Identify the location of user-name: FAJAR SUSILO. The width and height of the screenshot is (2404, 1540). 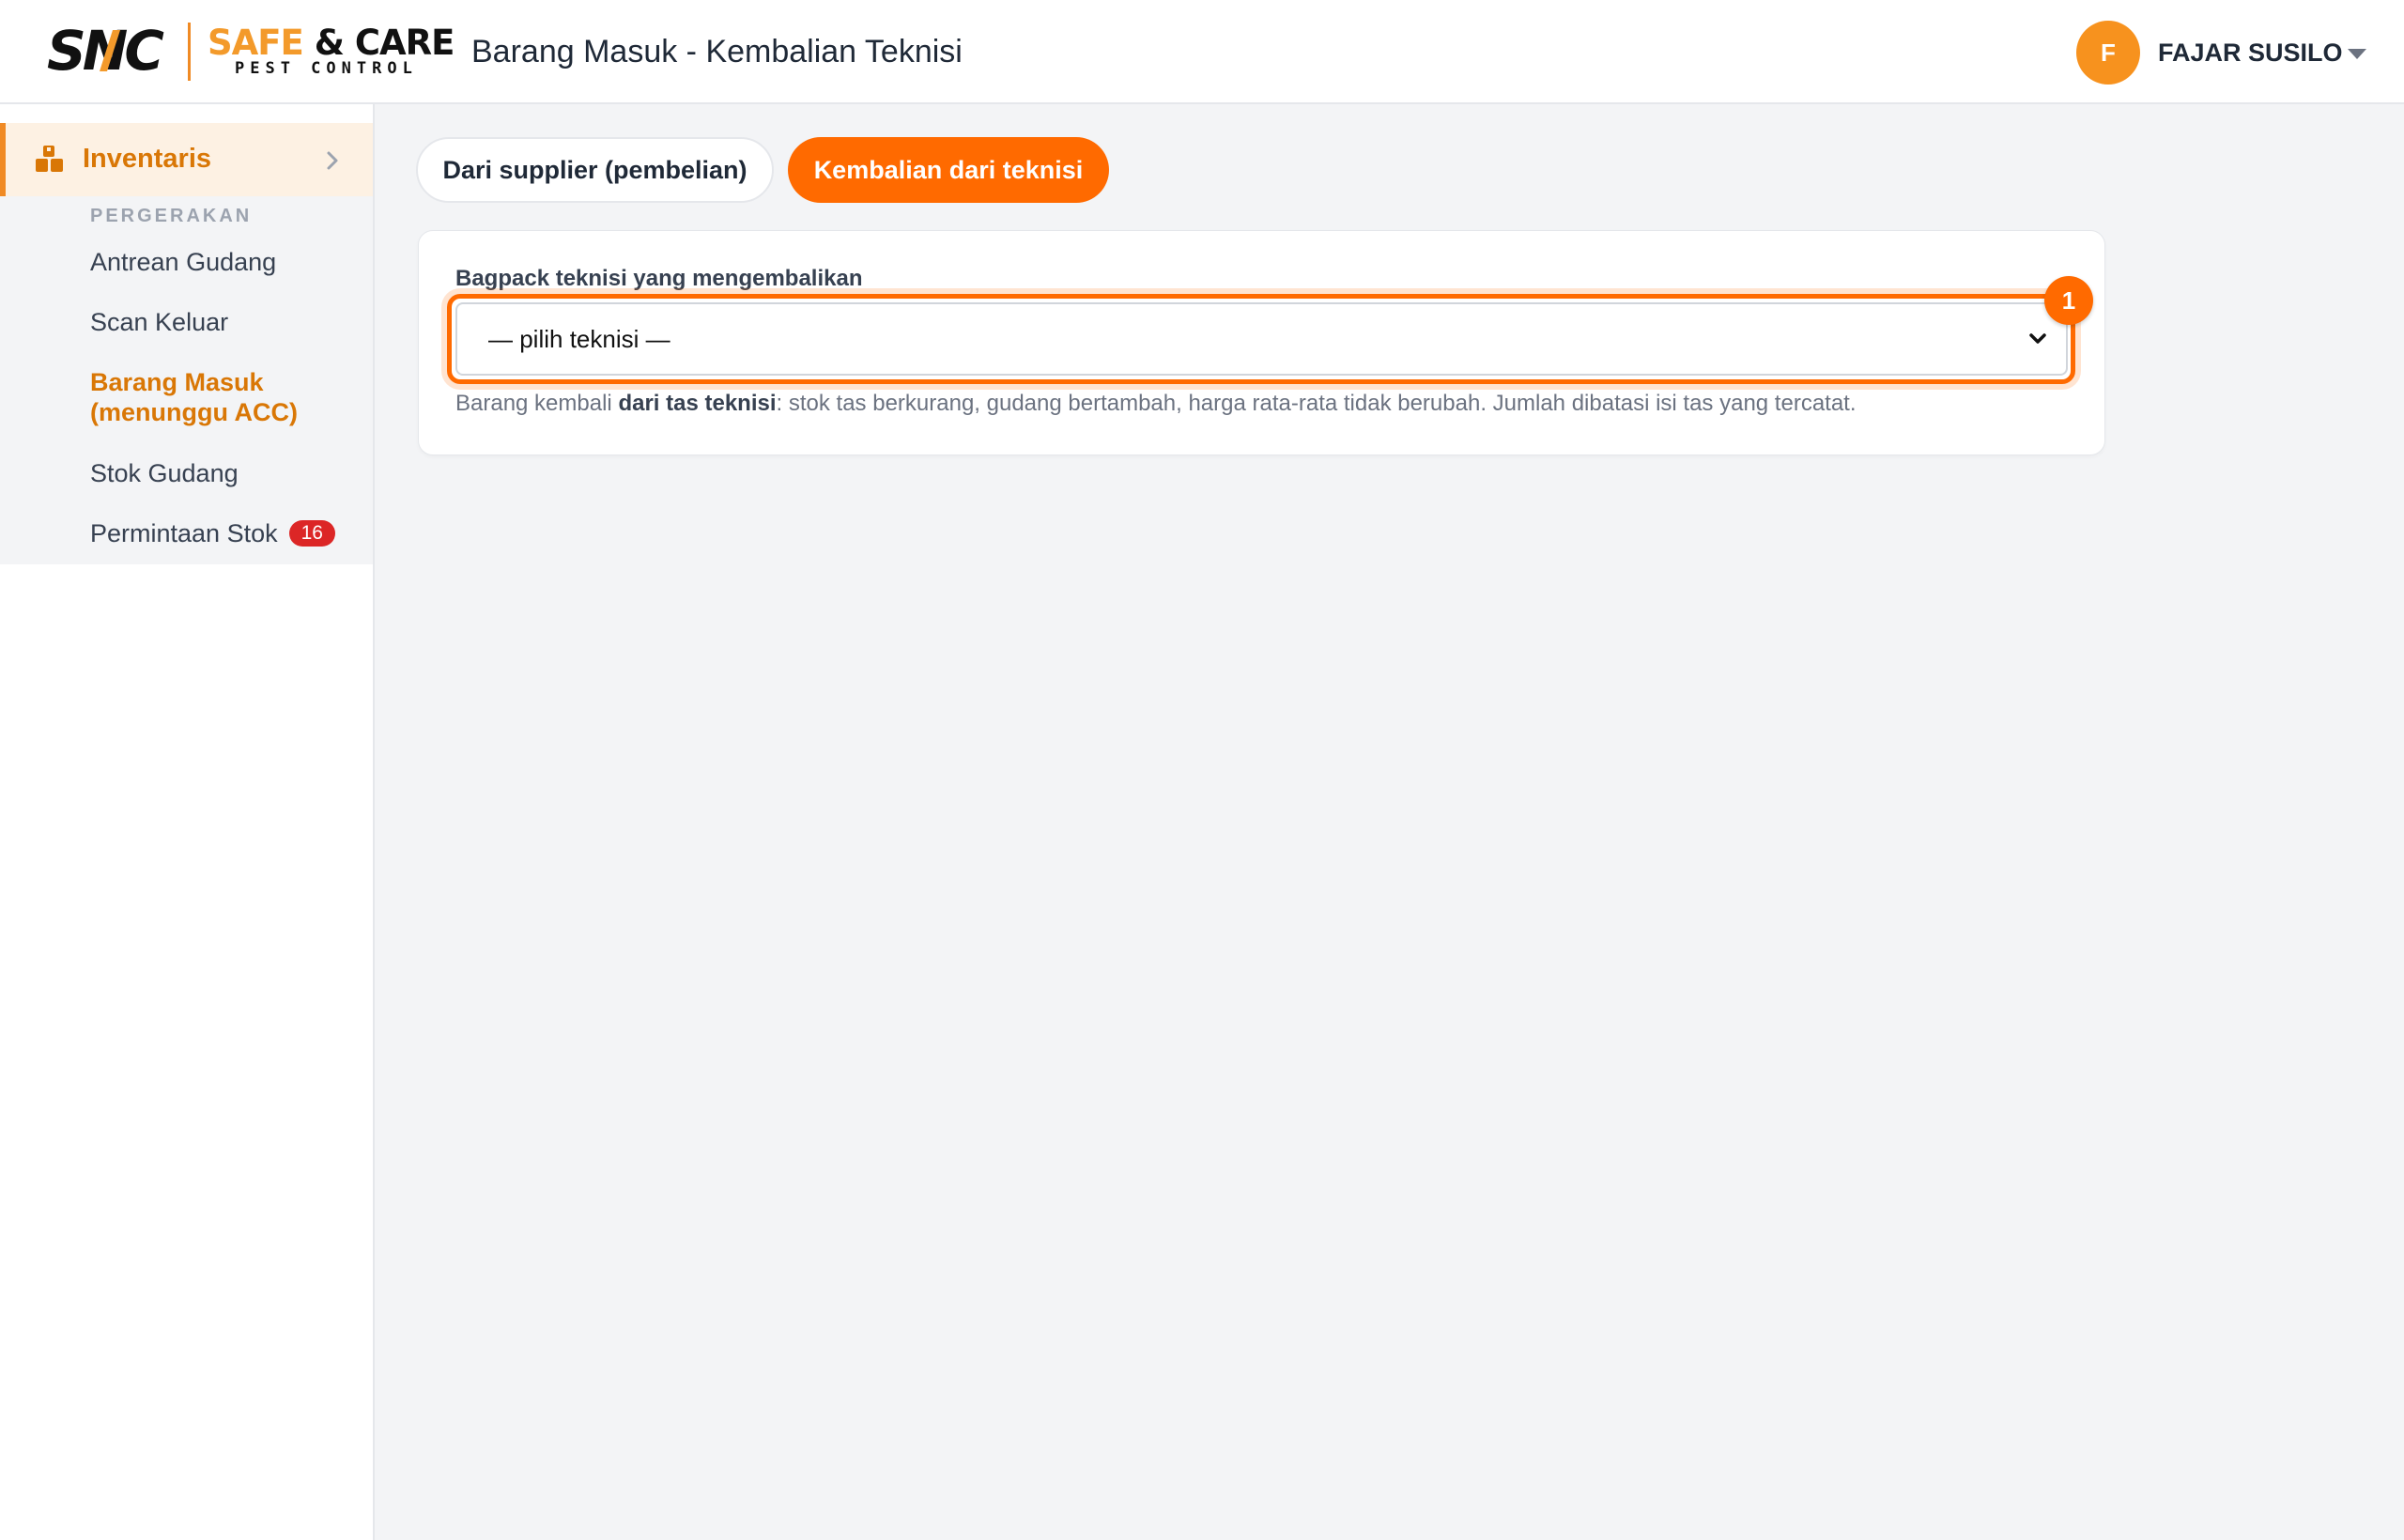
(2250, 53).